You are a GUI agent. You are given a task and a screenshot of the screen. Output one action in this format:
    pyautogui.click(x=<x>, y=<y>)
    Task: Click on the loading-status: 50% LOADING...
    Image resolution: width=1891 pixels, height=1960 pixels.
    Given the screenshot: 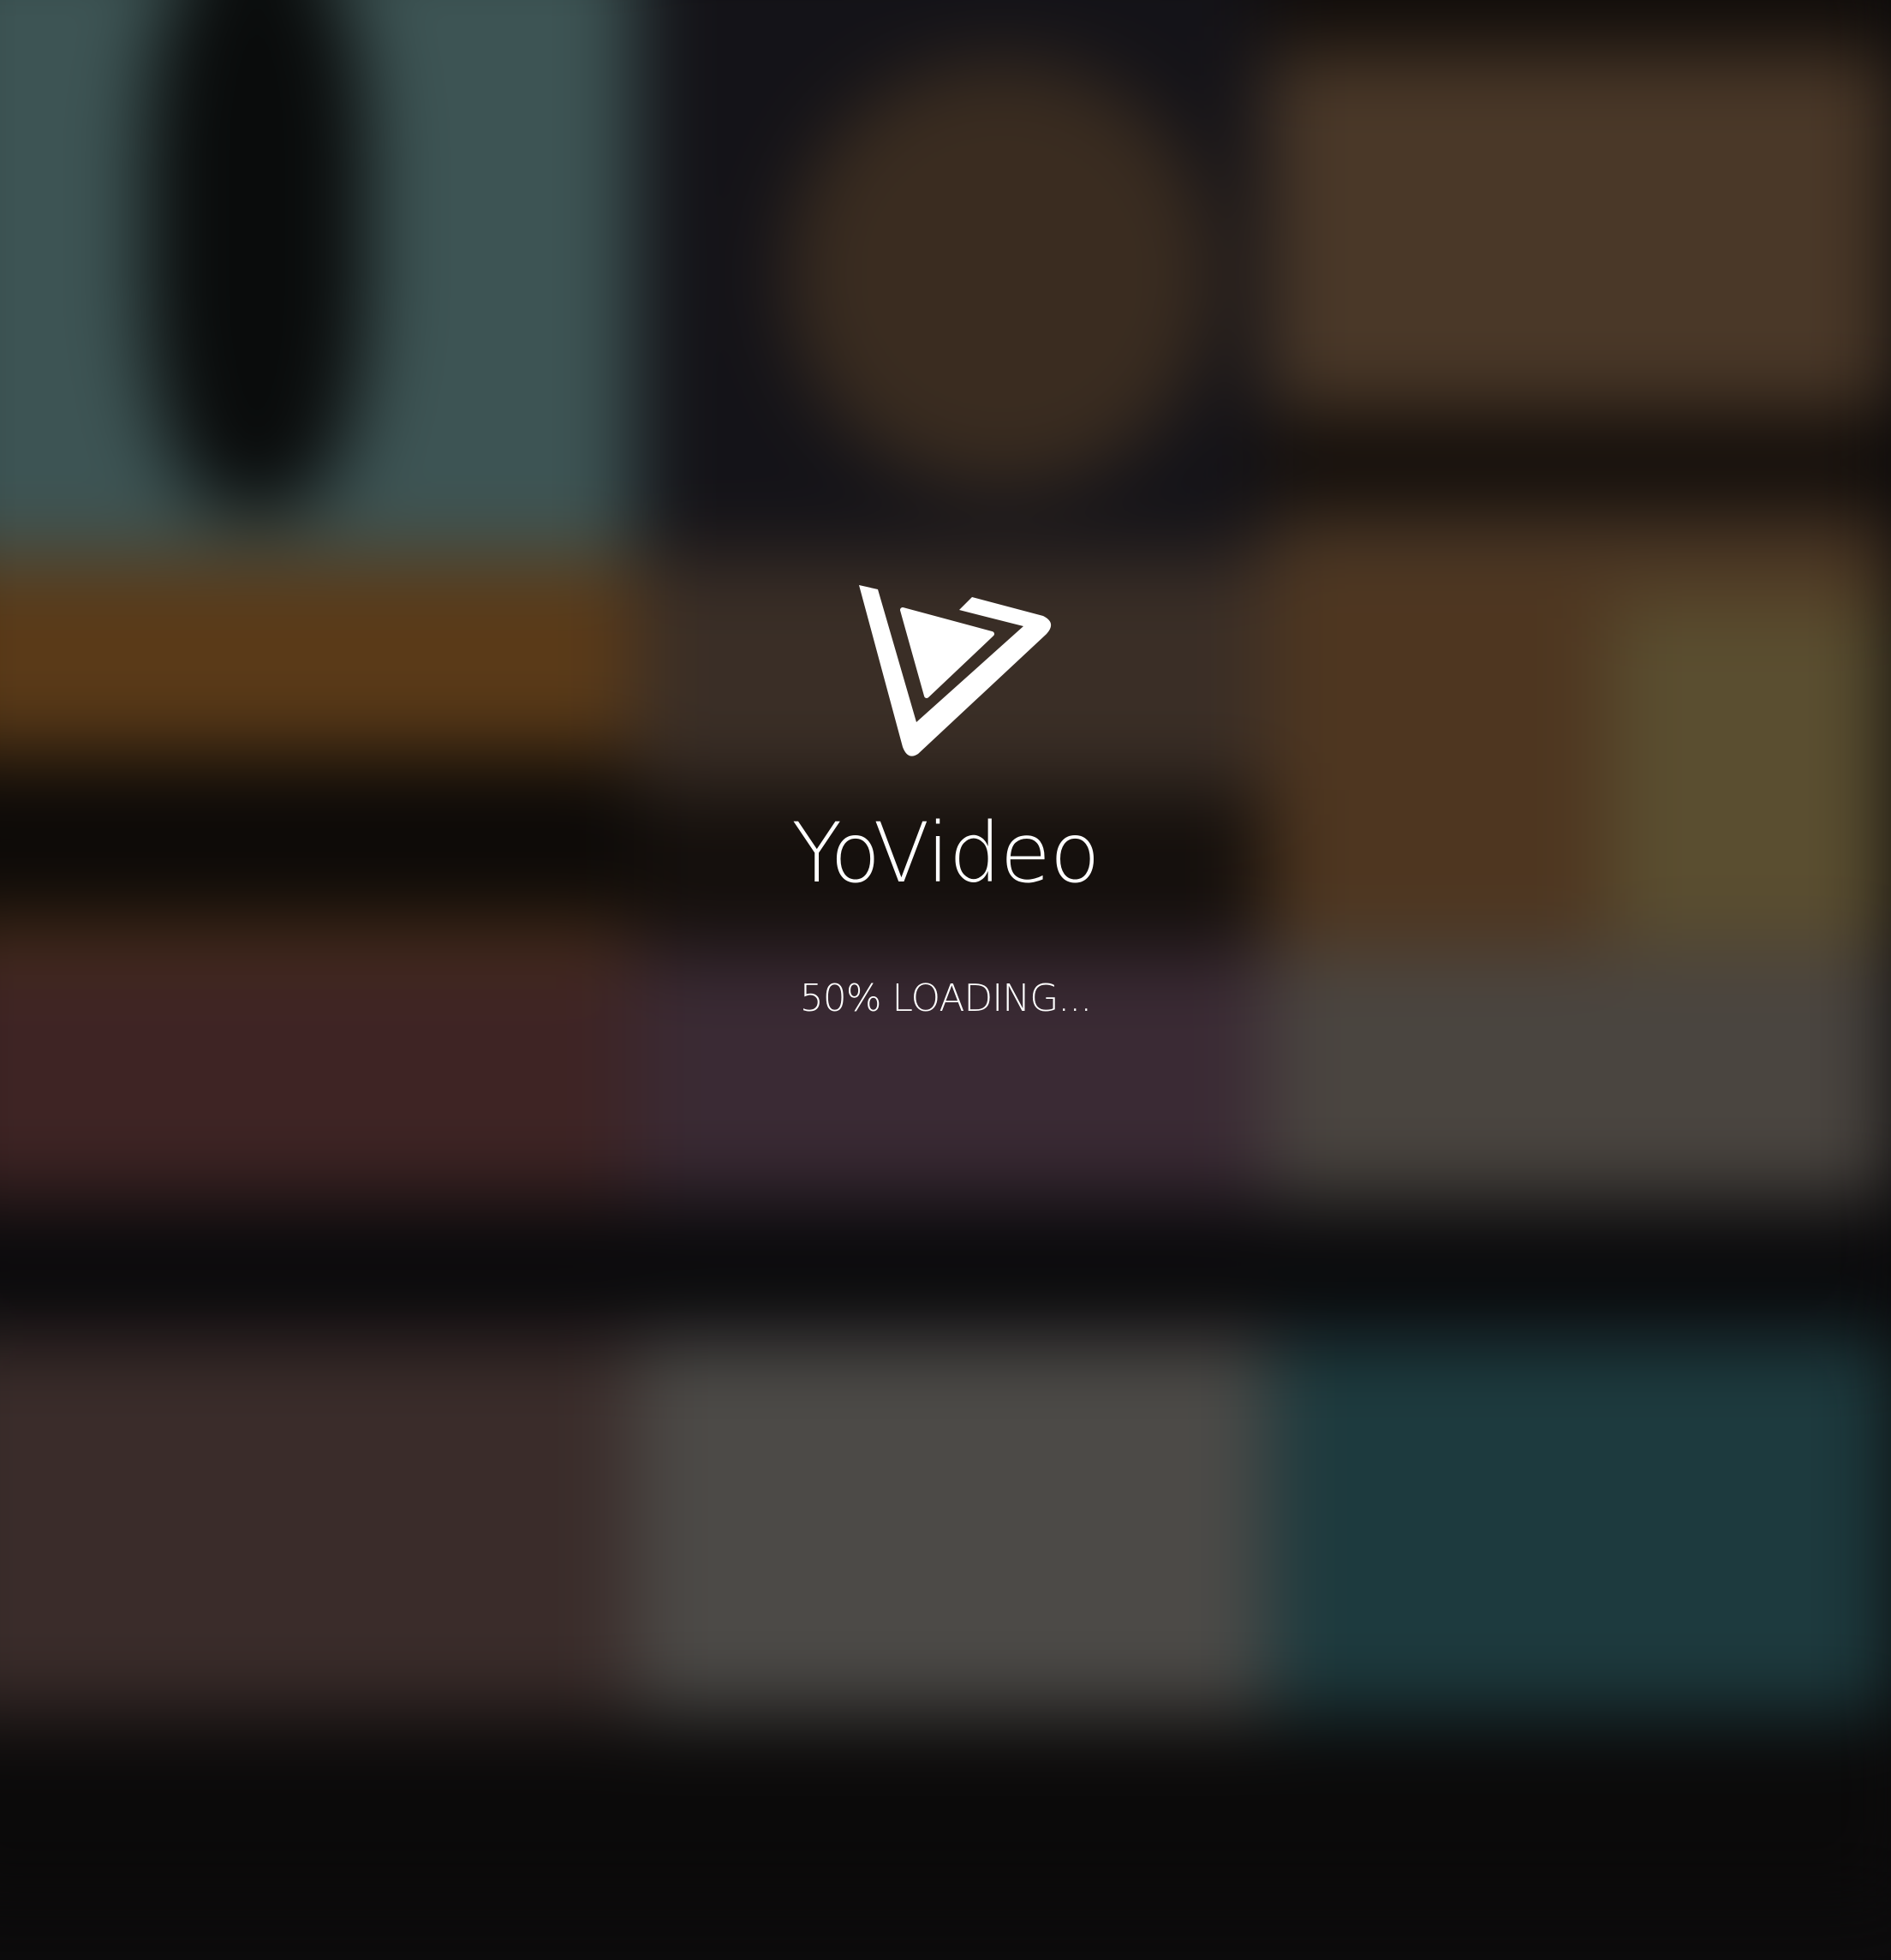 What is the action you would take?
    pyautogui.click(x=946, y=998)
    